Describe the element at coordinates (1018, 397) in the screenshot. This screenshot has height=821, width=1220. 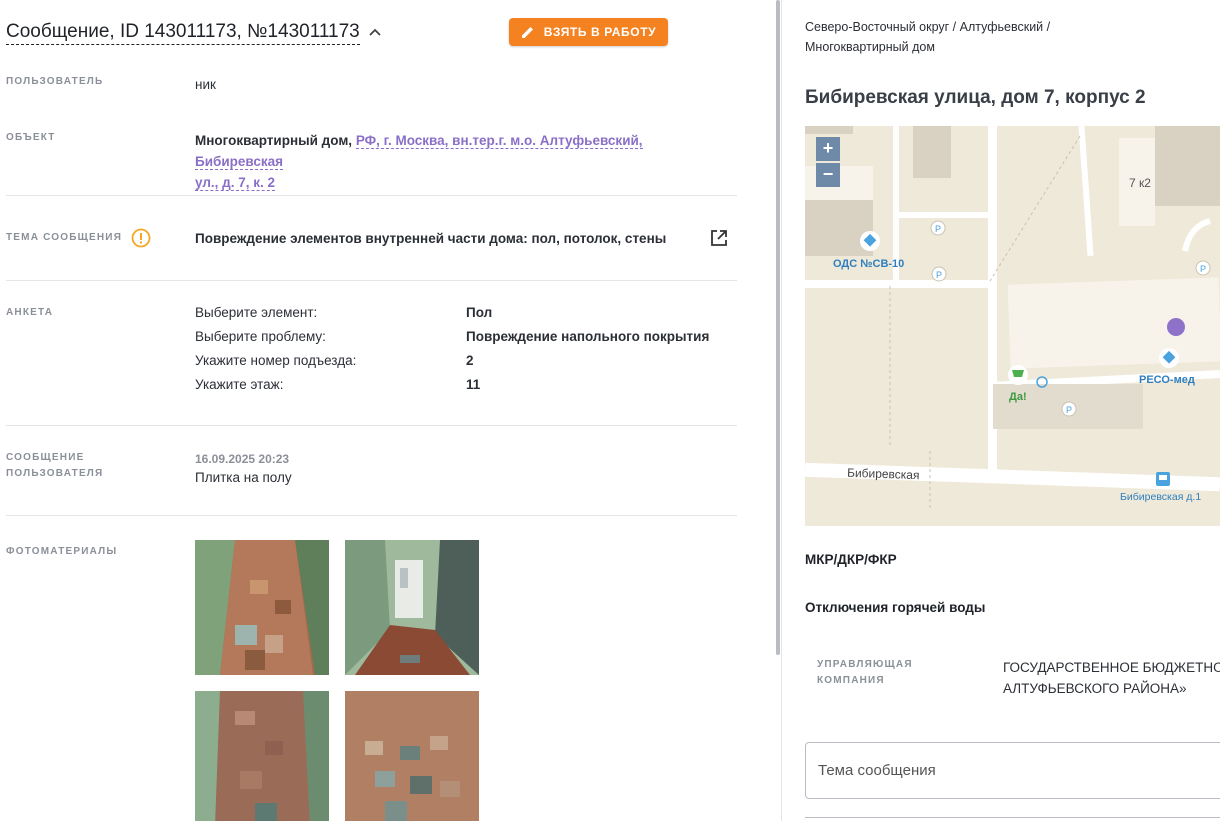
I see `map-da-label: Да!` at that location.